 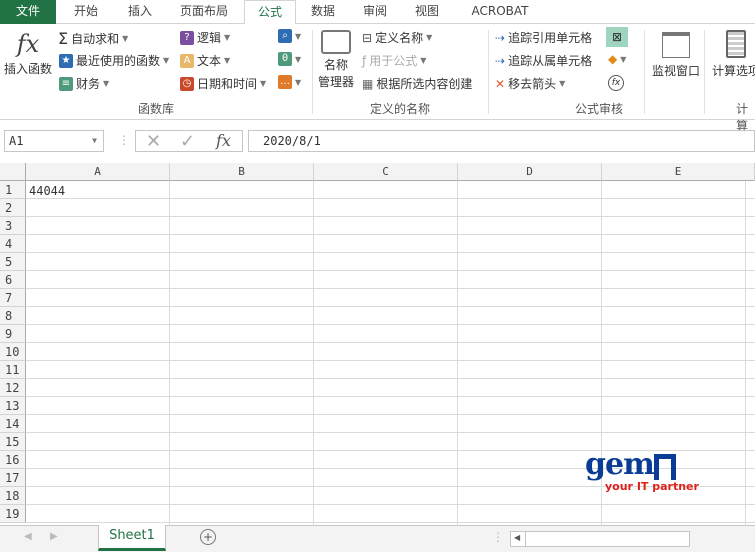 I want to click on row-header: 15, so click(x=13, y=442).